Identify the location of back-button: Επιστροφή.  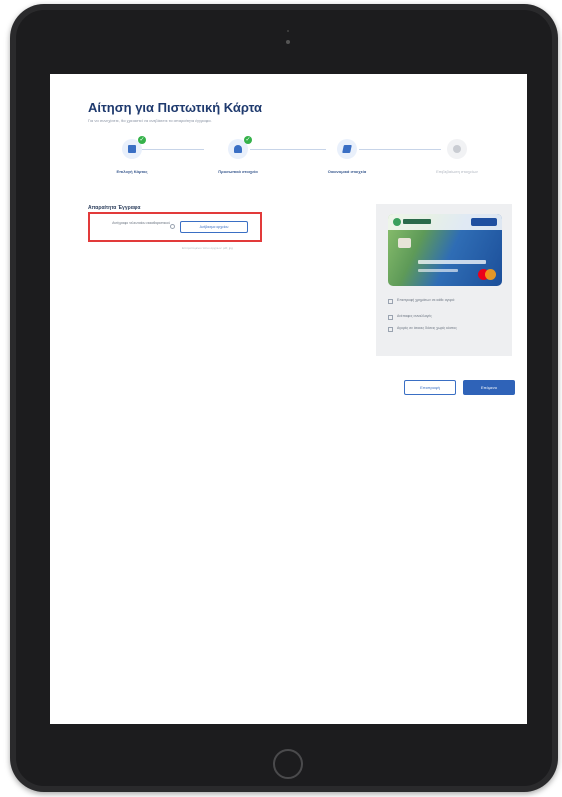
(430, 387).